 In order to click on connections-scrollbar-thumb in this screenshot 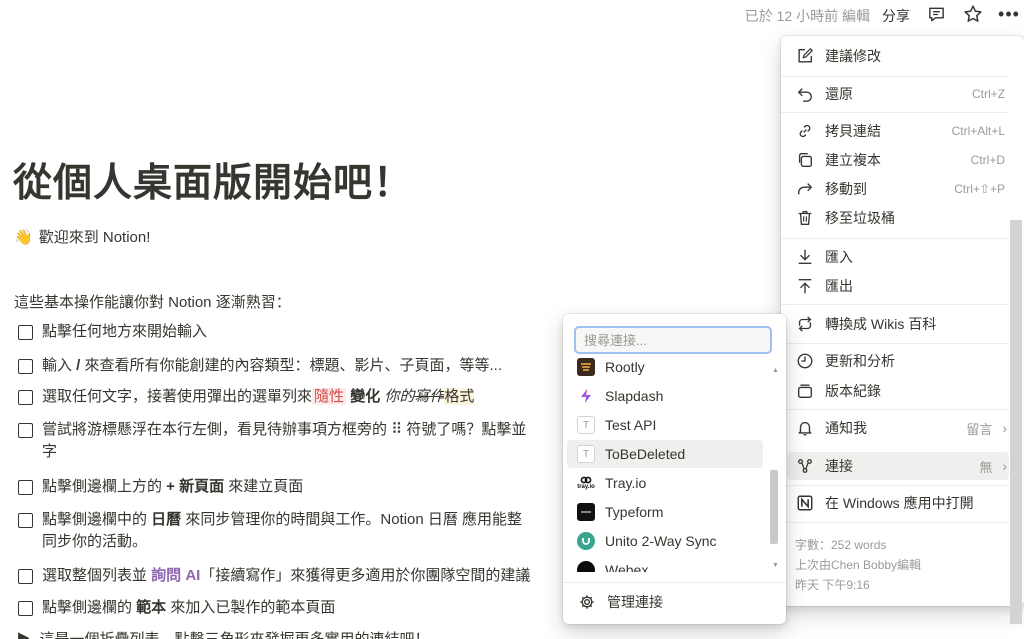, I will do `click(774, 507)`.